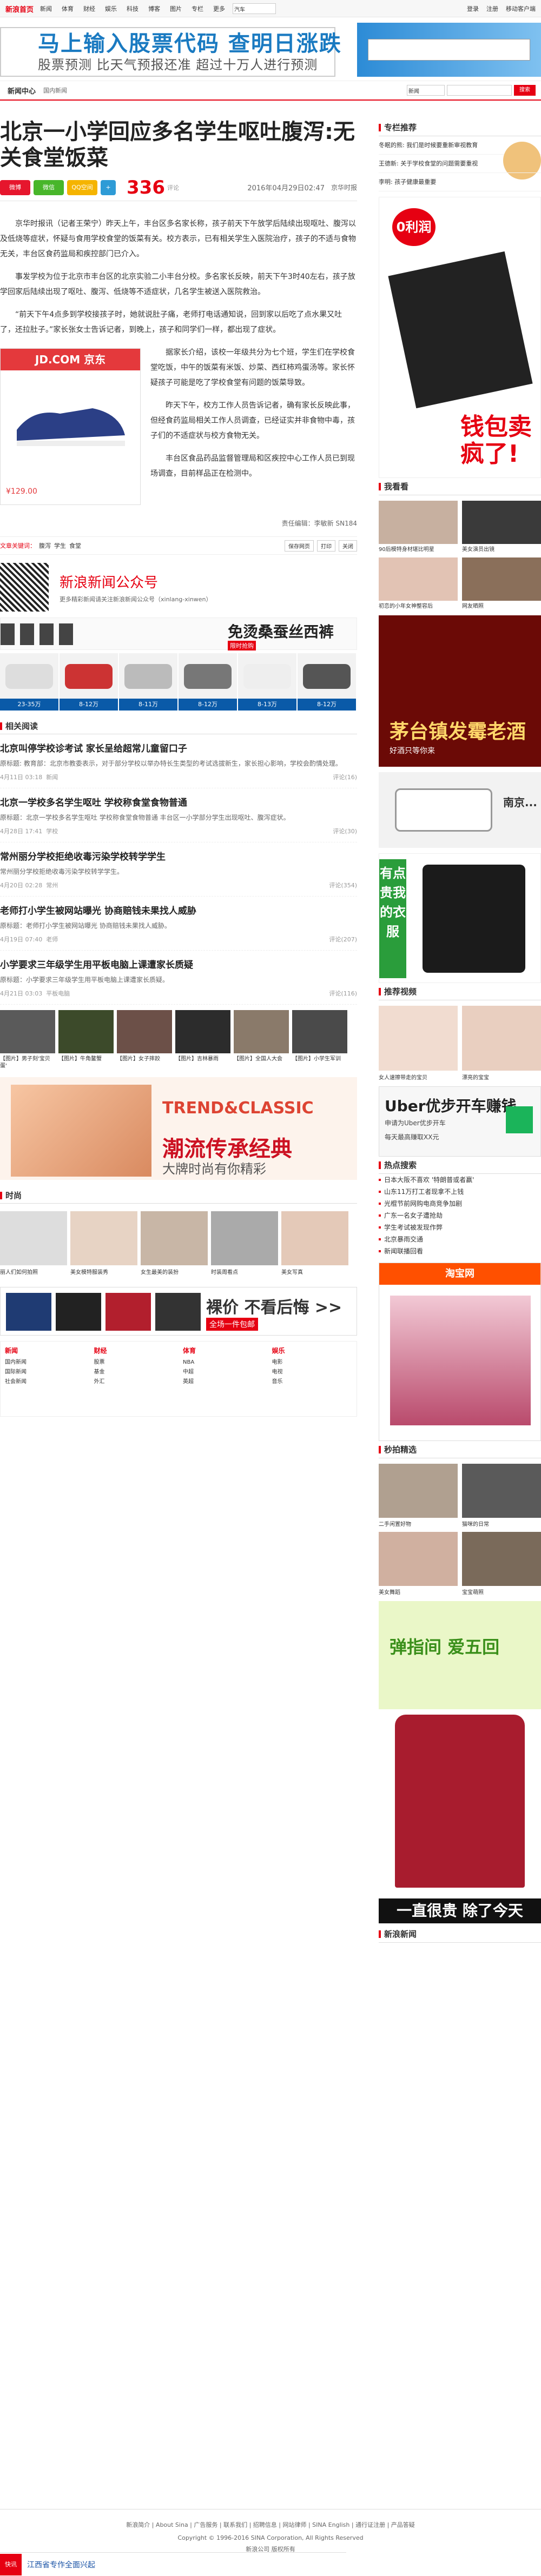  What do you see at coordinates (104, 1246) in the screenshot?
I see `fashion-item: 美女模特服装秀` at bounding box center [104, 1246].